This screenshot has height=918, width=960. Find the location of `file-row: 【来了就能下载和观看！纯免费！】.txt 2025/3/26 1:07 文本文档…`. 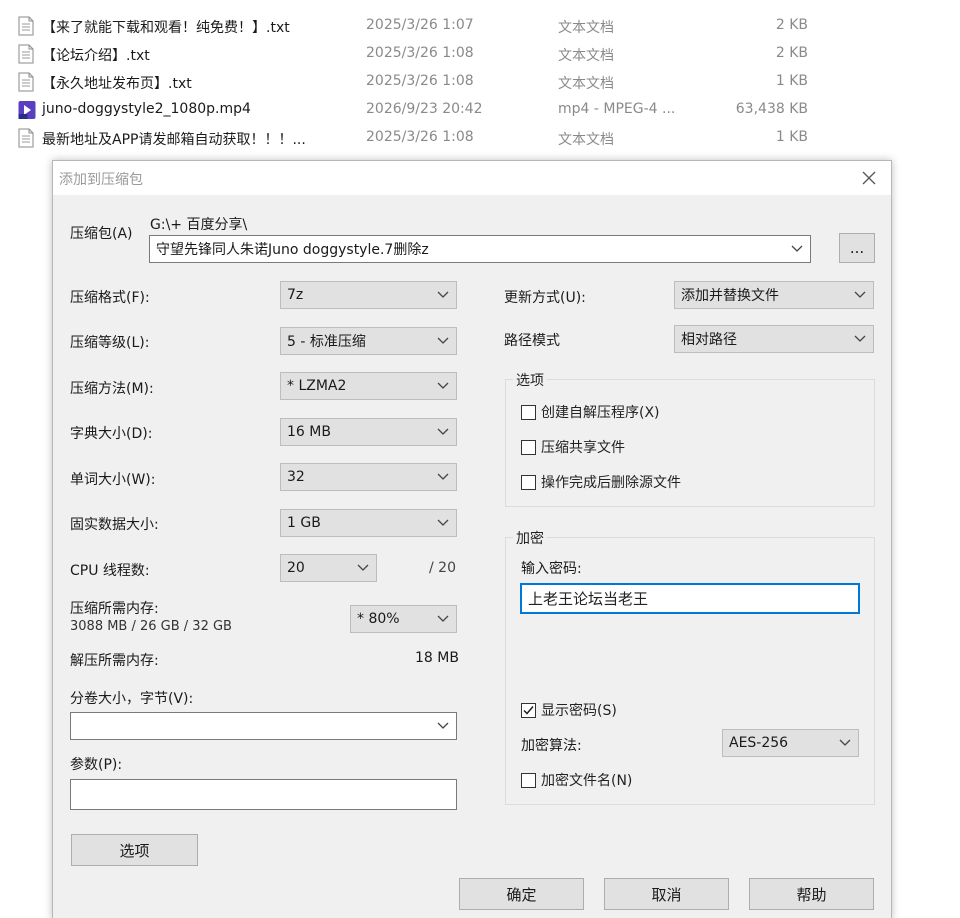

file-row: 【来了就能下载和观看！纯免费！】.txt 2025/3/26 1:07 文本文档… is located at coordinates (480, 26).